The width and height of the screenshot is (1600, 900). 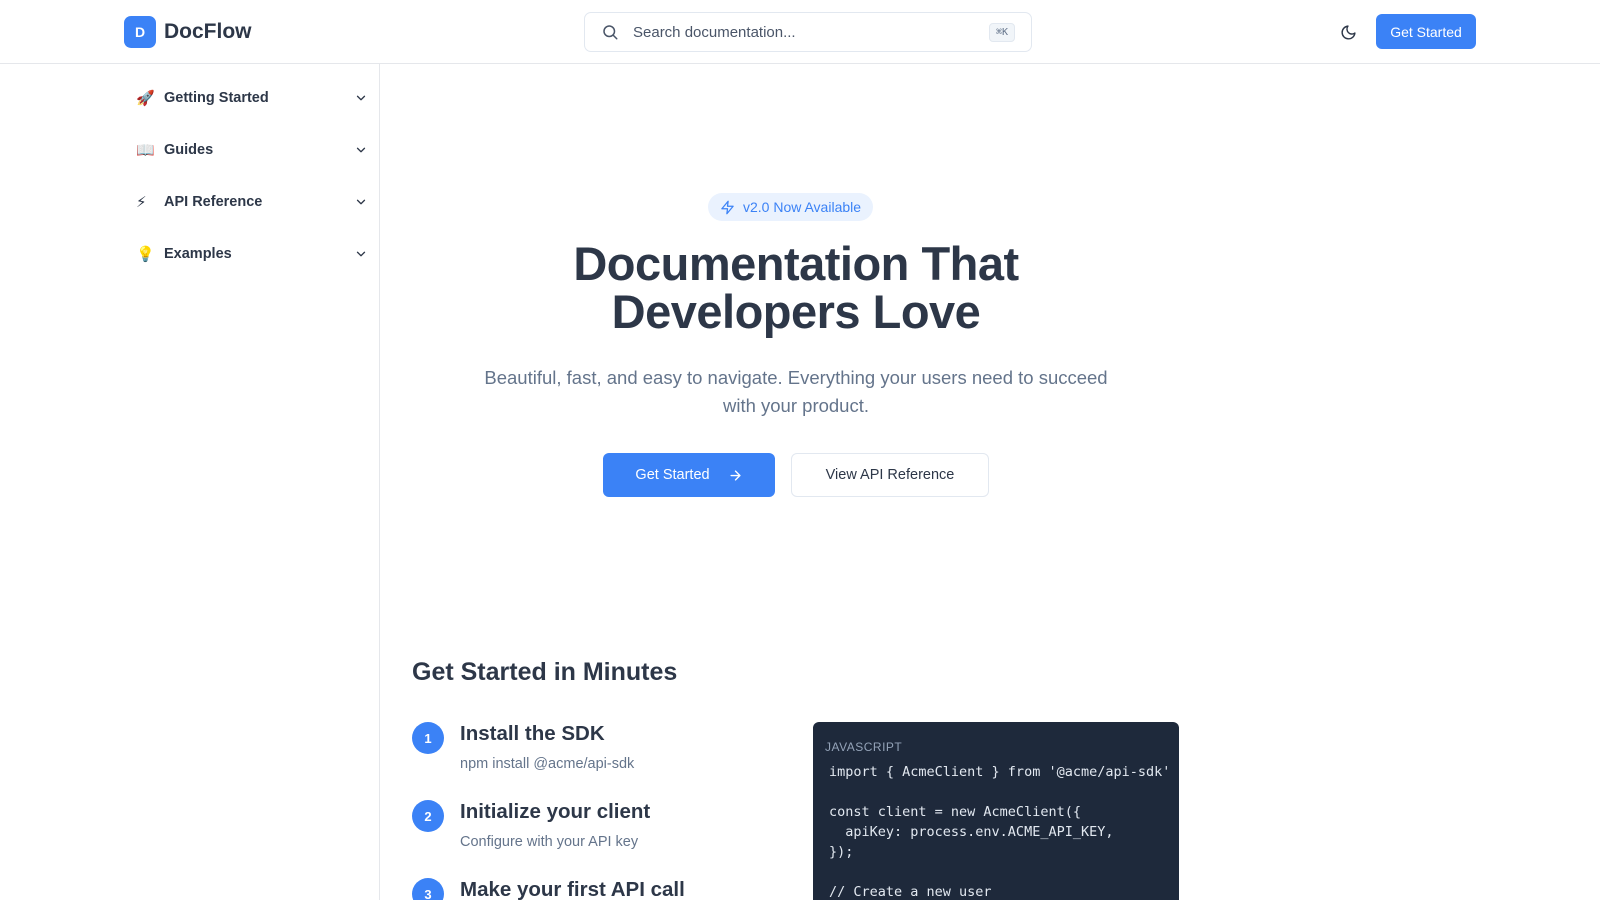 What do you see at coordinates (796, 311) in the screenshot?
I see `hero-title-line-2: Developers Love` at bounding box center [796, 311].